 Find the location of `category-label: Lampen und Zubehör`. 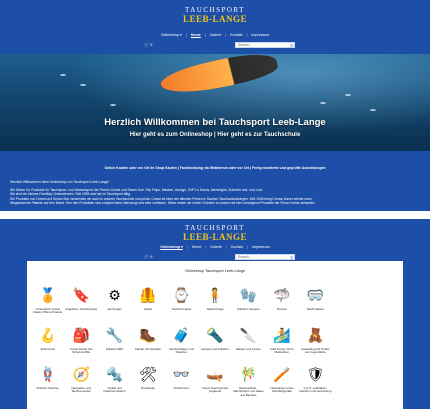

category-label: Lampen und Zubehör is located at coordinates (215, 348).